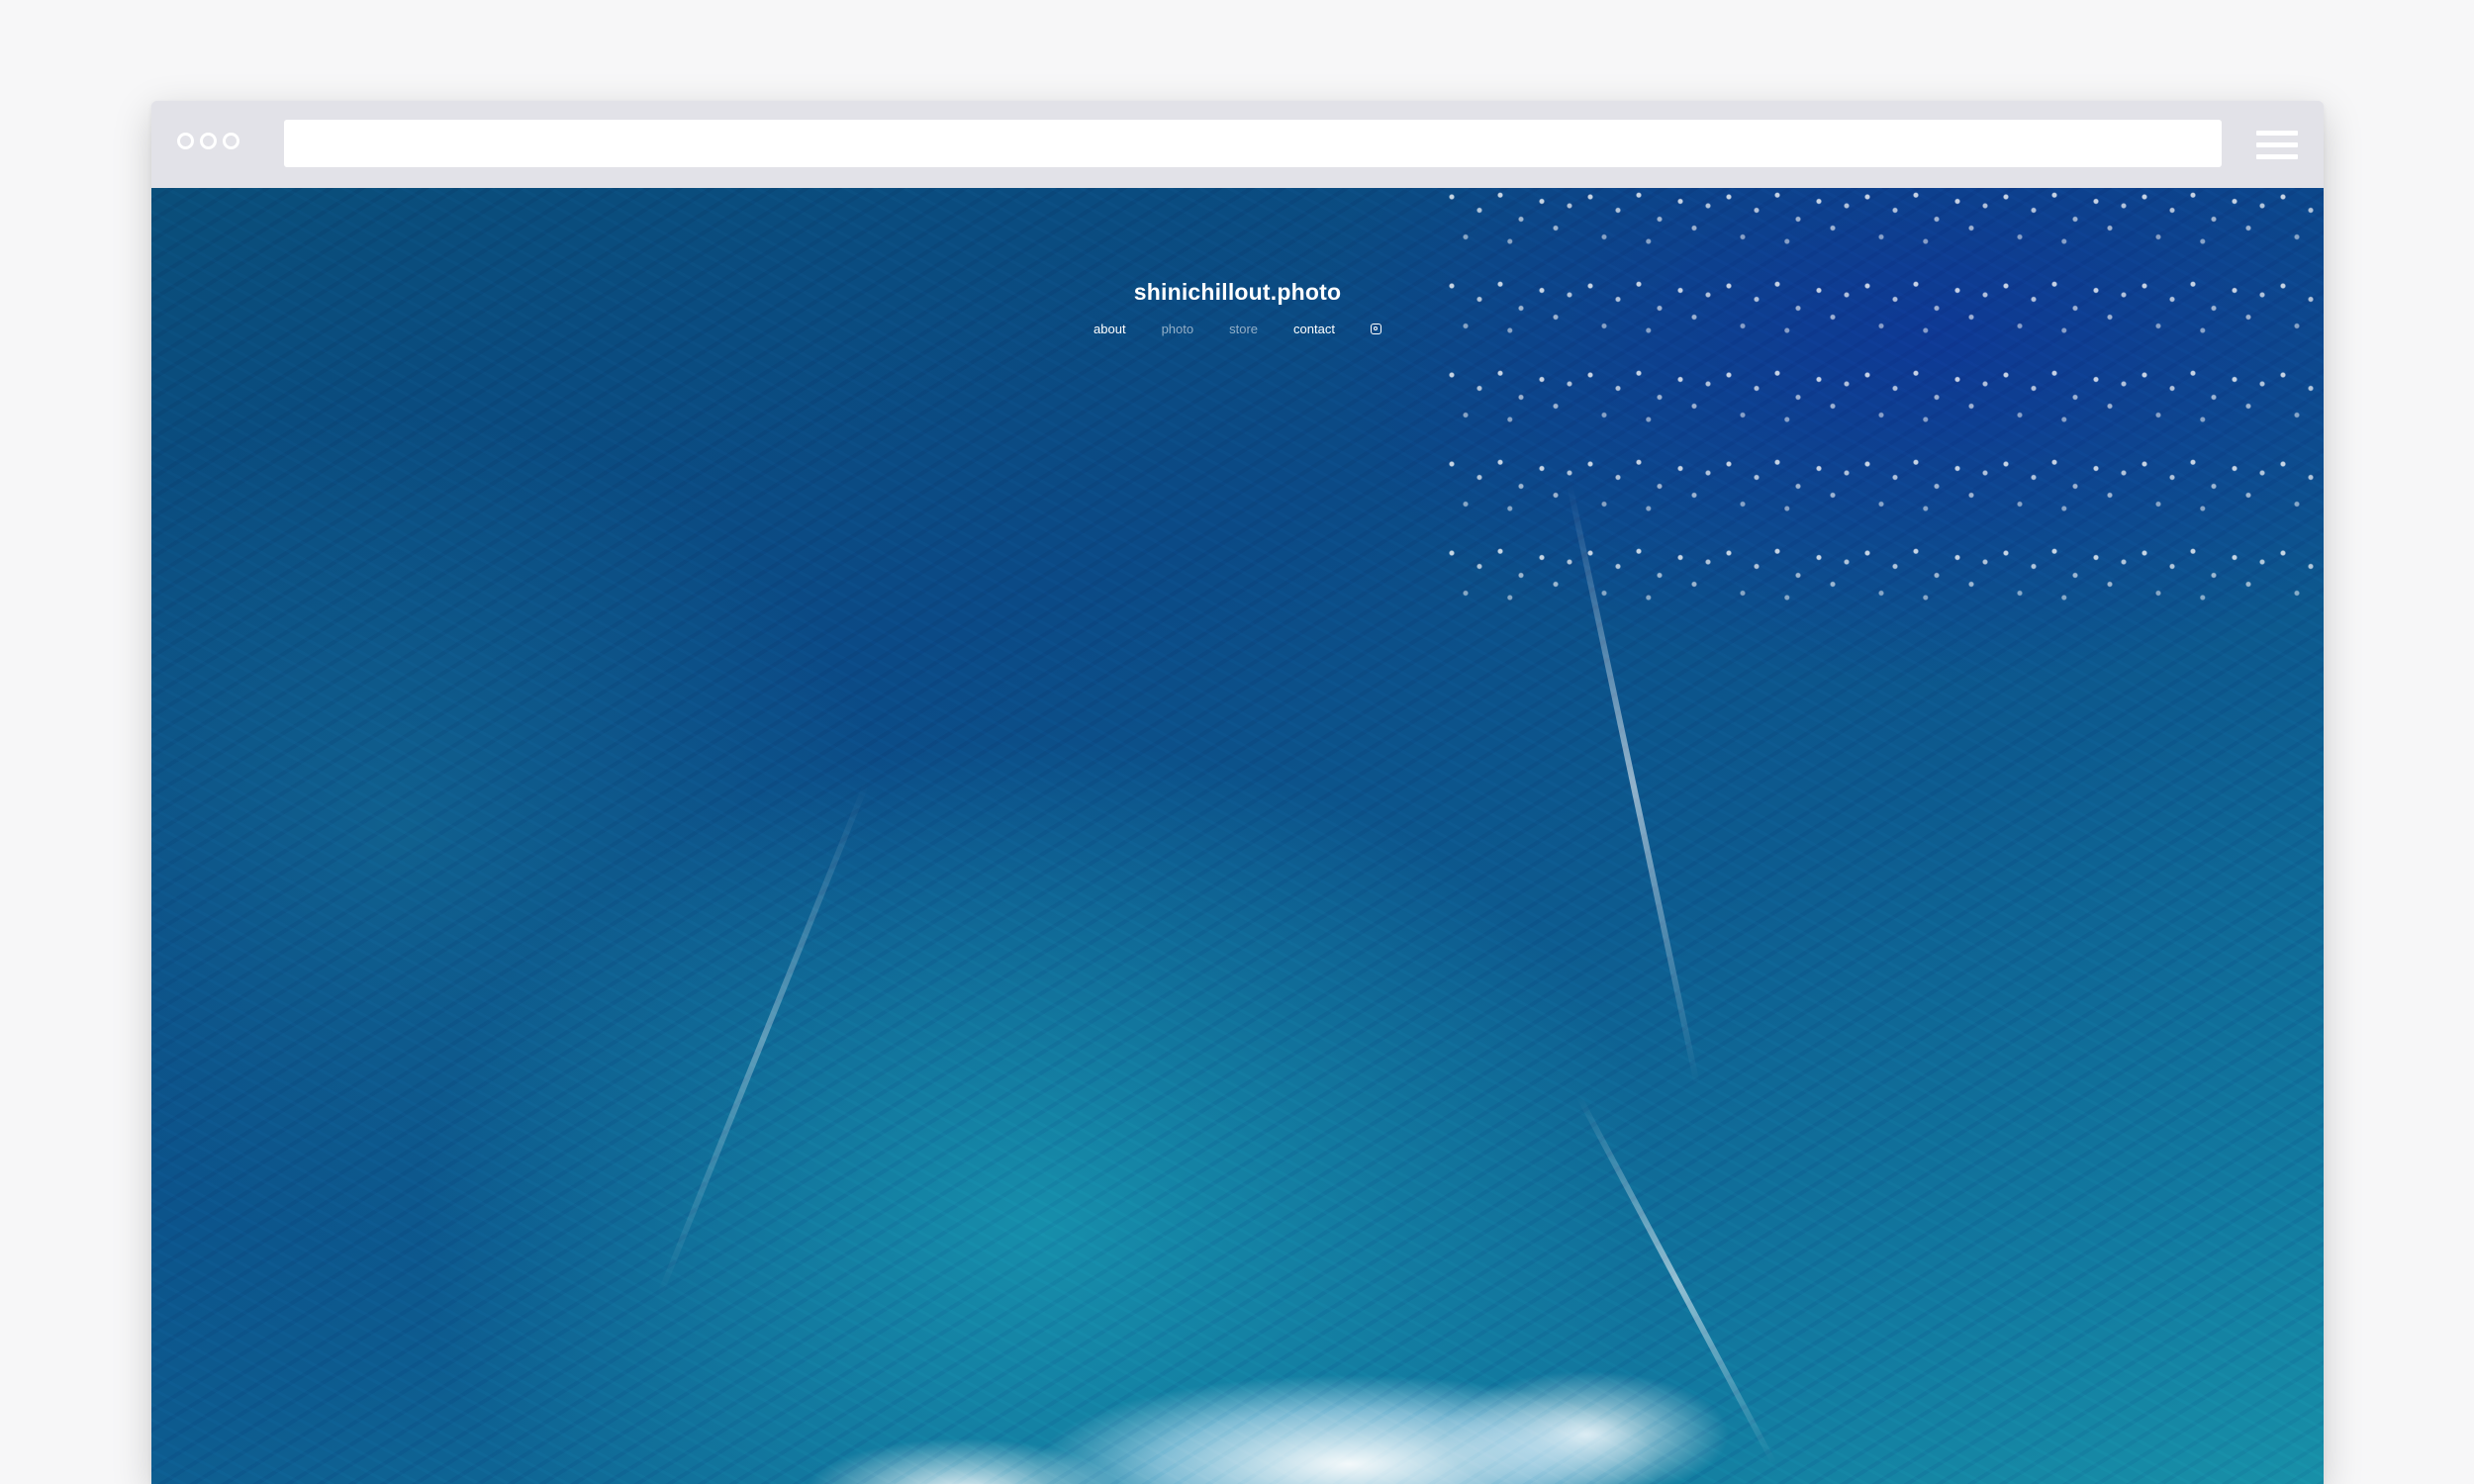  Describe the element at coordinates (2277, 145) in the screenshot. I see `hamburger-menu-icon` at that location.